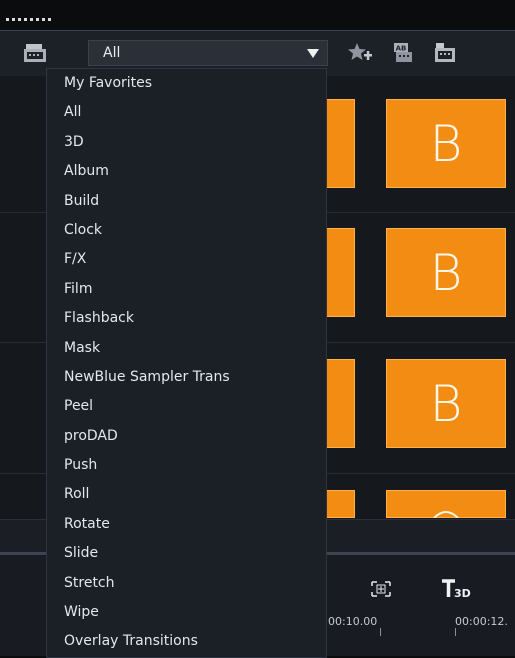 This screenshot has width=515, height=658. Describe the element at coordinates (208, 53) in the screenshot. I see `category-dropdown: All` at that location.